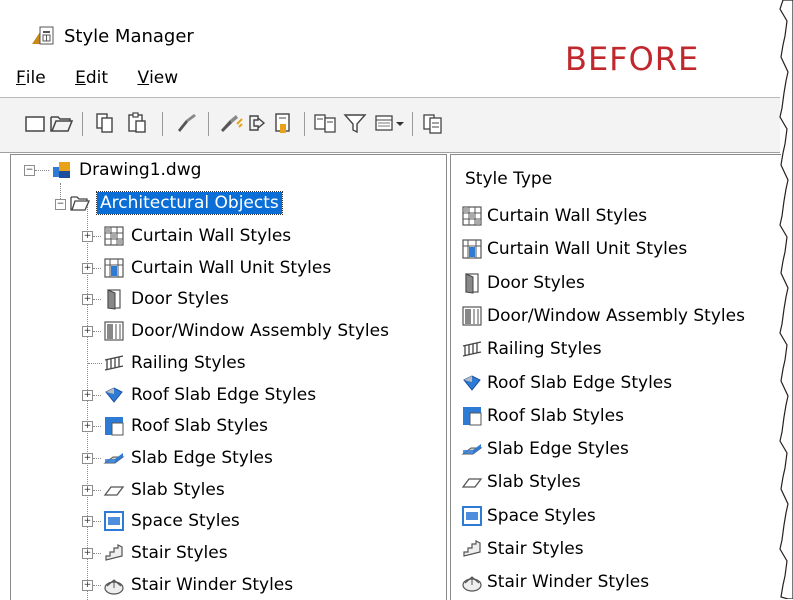  What do you see at coordinates (257, 123) in the screenshot?
I see `toggle-view-icon` at bounding box center [257, 123].